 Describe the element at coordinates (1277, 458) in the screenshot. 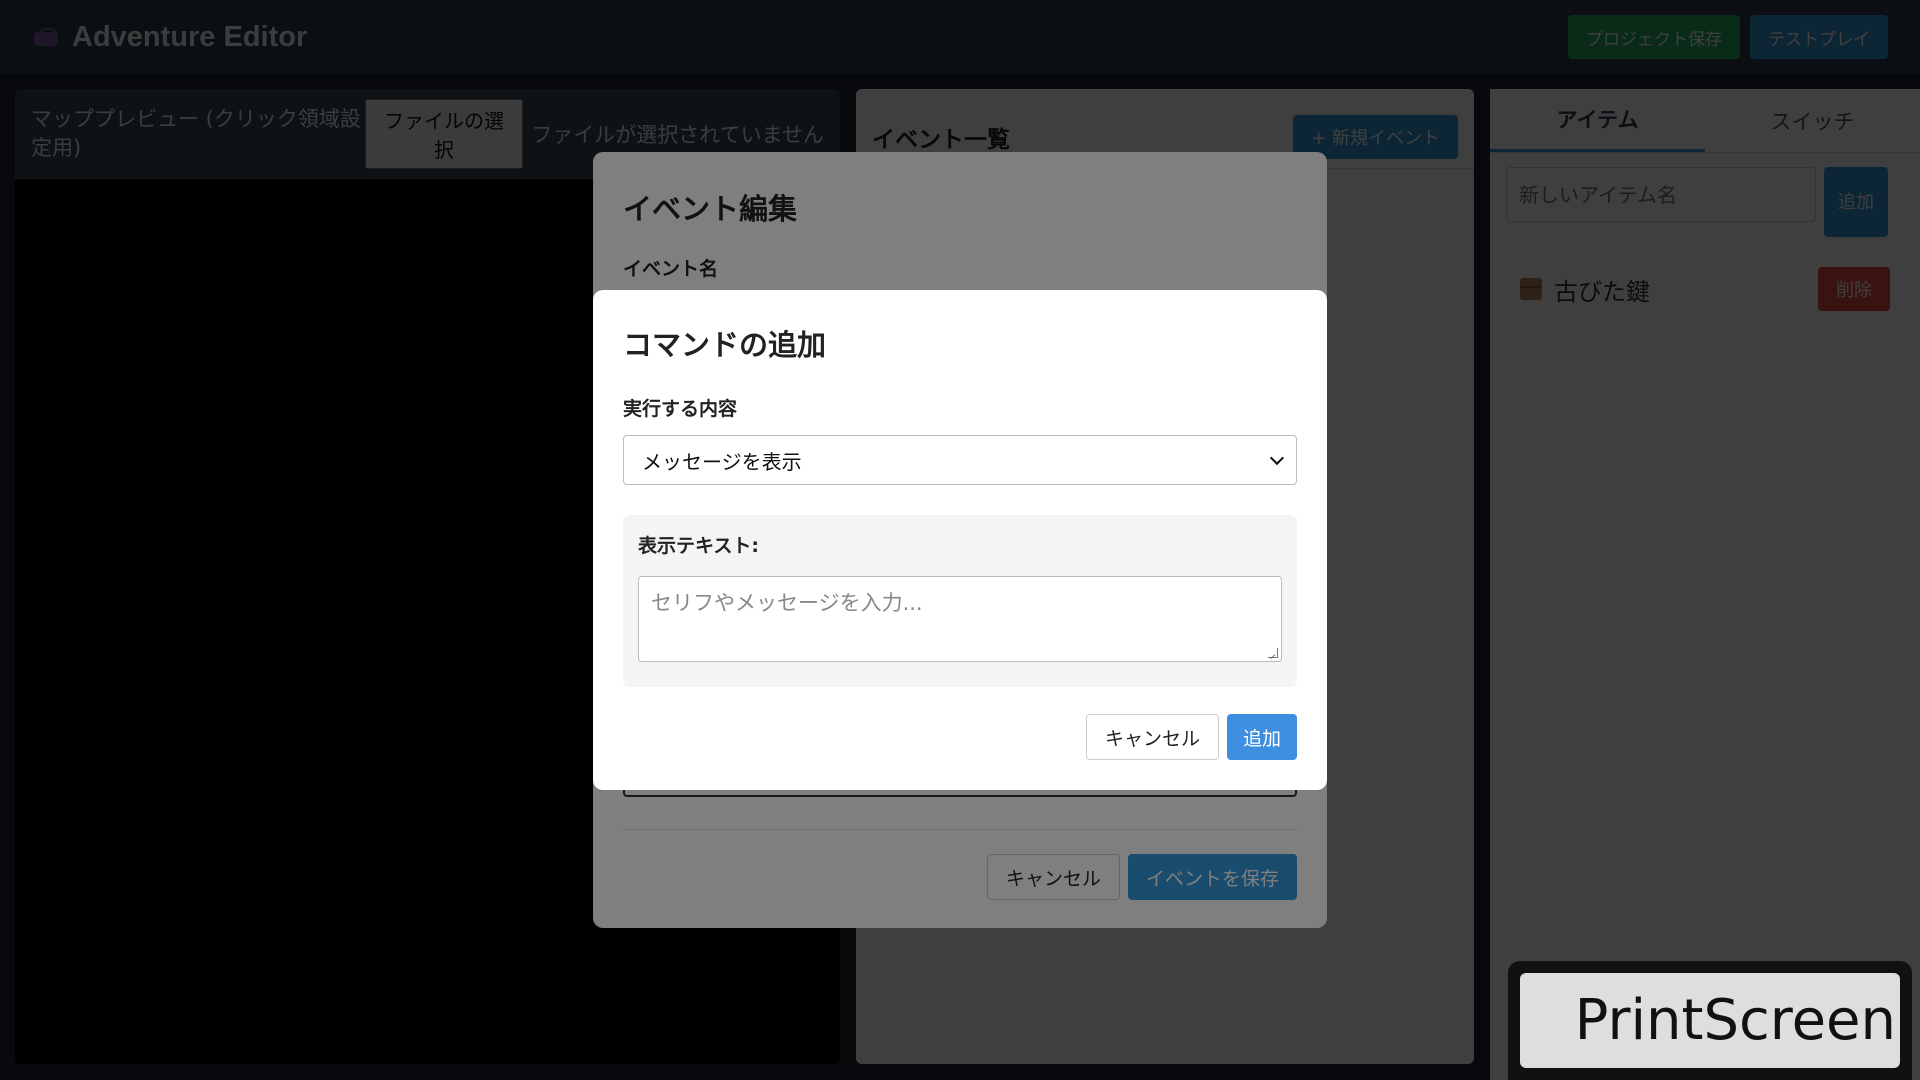

I see `chevron-down-icon` at that location.